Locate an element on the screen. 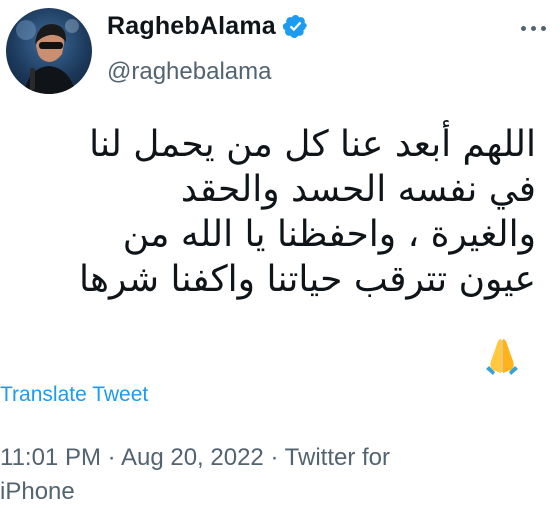 The height and width of the screenshot is (513, 560). author-display-name: RaghebAlama is located at coordinates (191, 26).